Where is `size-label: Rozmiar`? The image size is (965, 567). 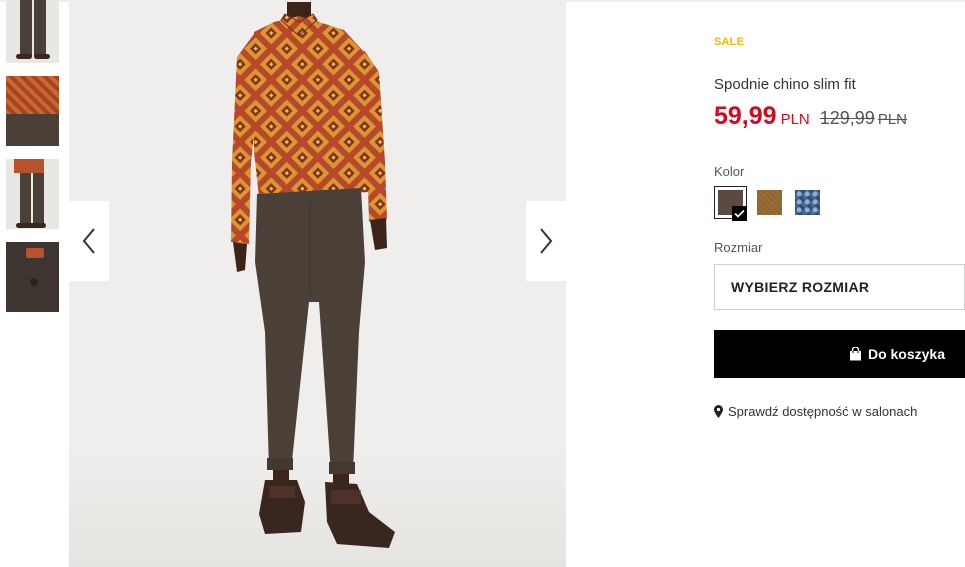 size-label: Rozmiar is located at coordinates (738, 247).